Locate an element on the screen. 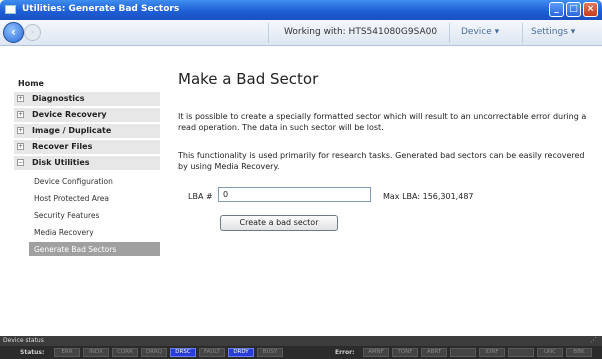 The width and height of the screenshot is (602, 359). sidebar-section-label: Image / Duplicate is located at coordinates (72, 130).